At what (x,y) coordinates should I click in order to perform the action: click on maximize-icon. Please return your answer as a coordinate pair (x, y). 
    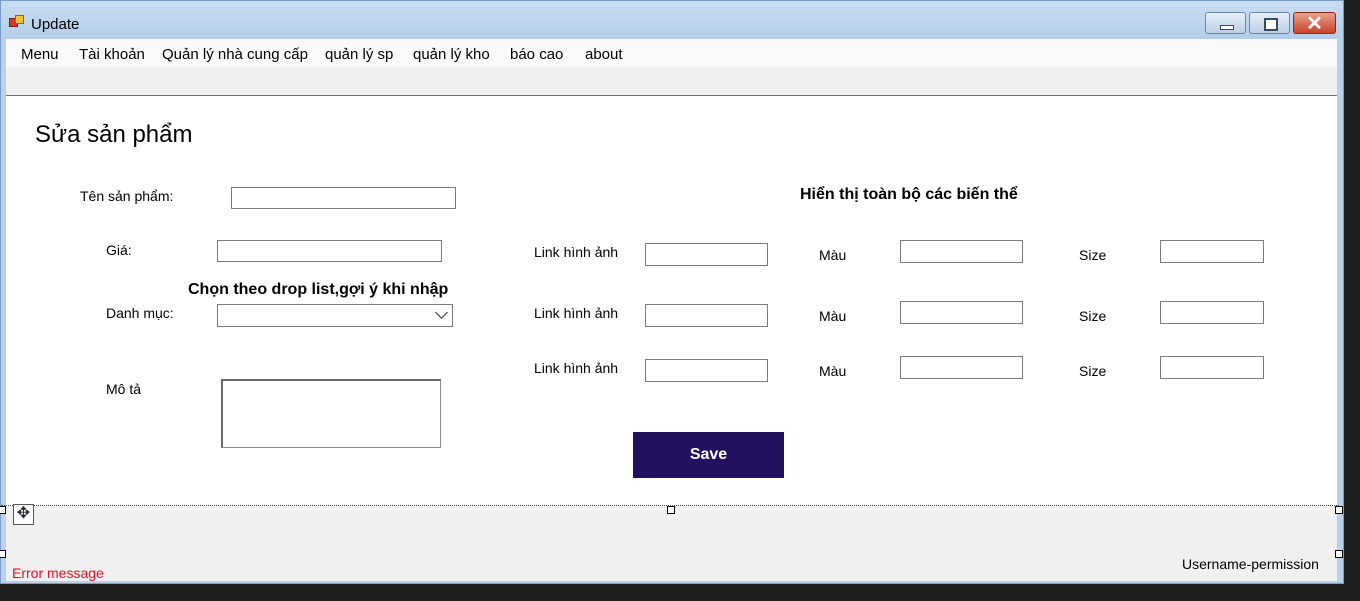
    Looking at the image, I should click on (1271, 24).